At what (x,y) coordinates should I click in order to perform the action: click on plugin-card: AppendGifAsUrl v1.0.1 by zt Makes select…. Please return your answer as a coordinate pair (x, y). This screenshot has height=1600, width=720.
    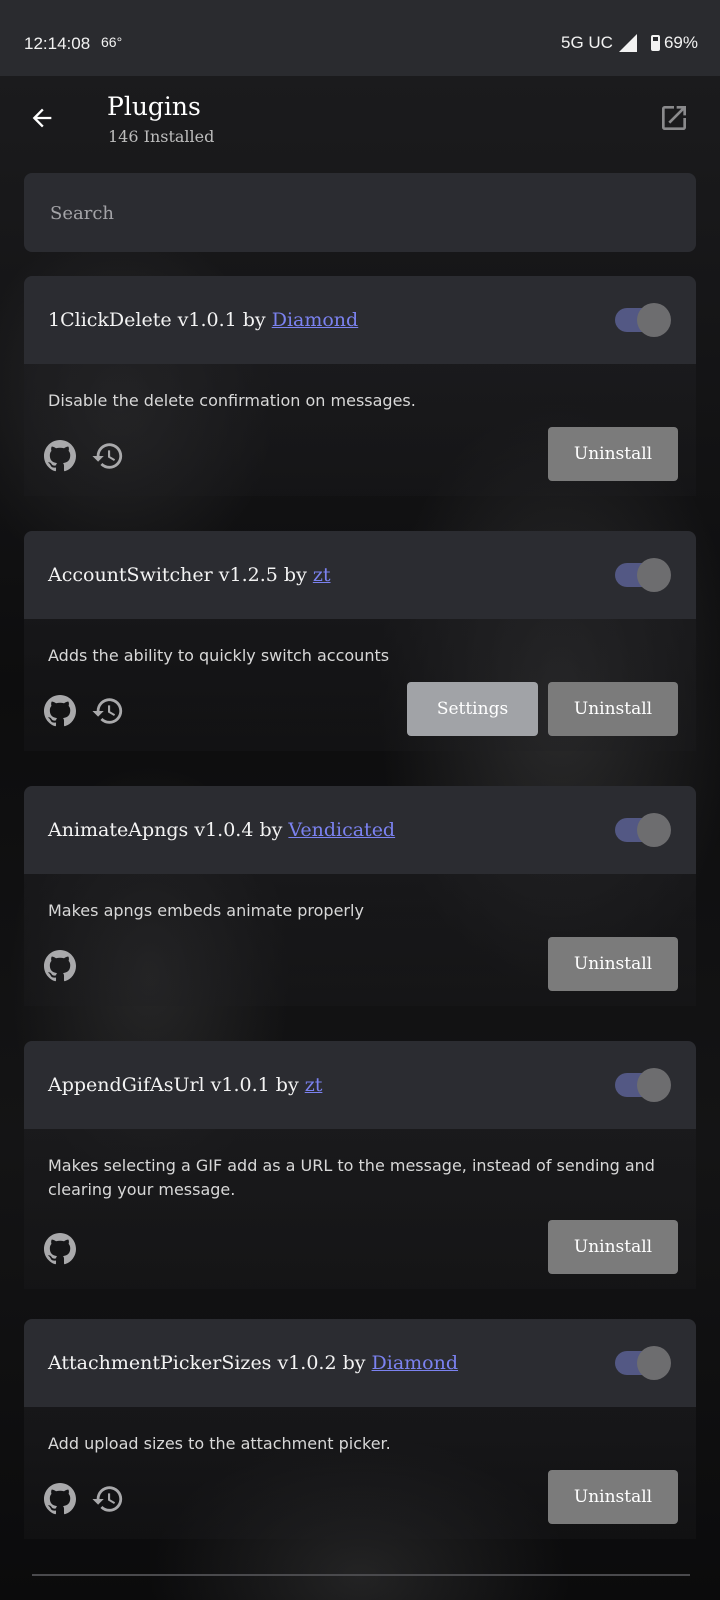
    Looking at the image, I should click on (360, 1165).